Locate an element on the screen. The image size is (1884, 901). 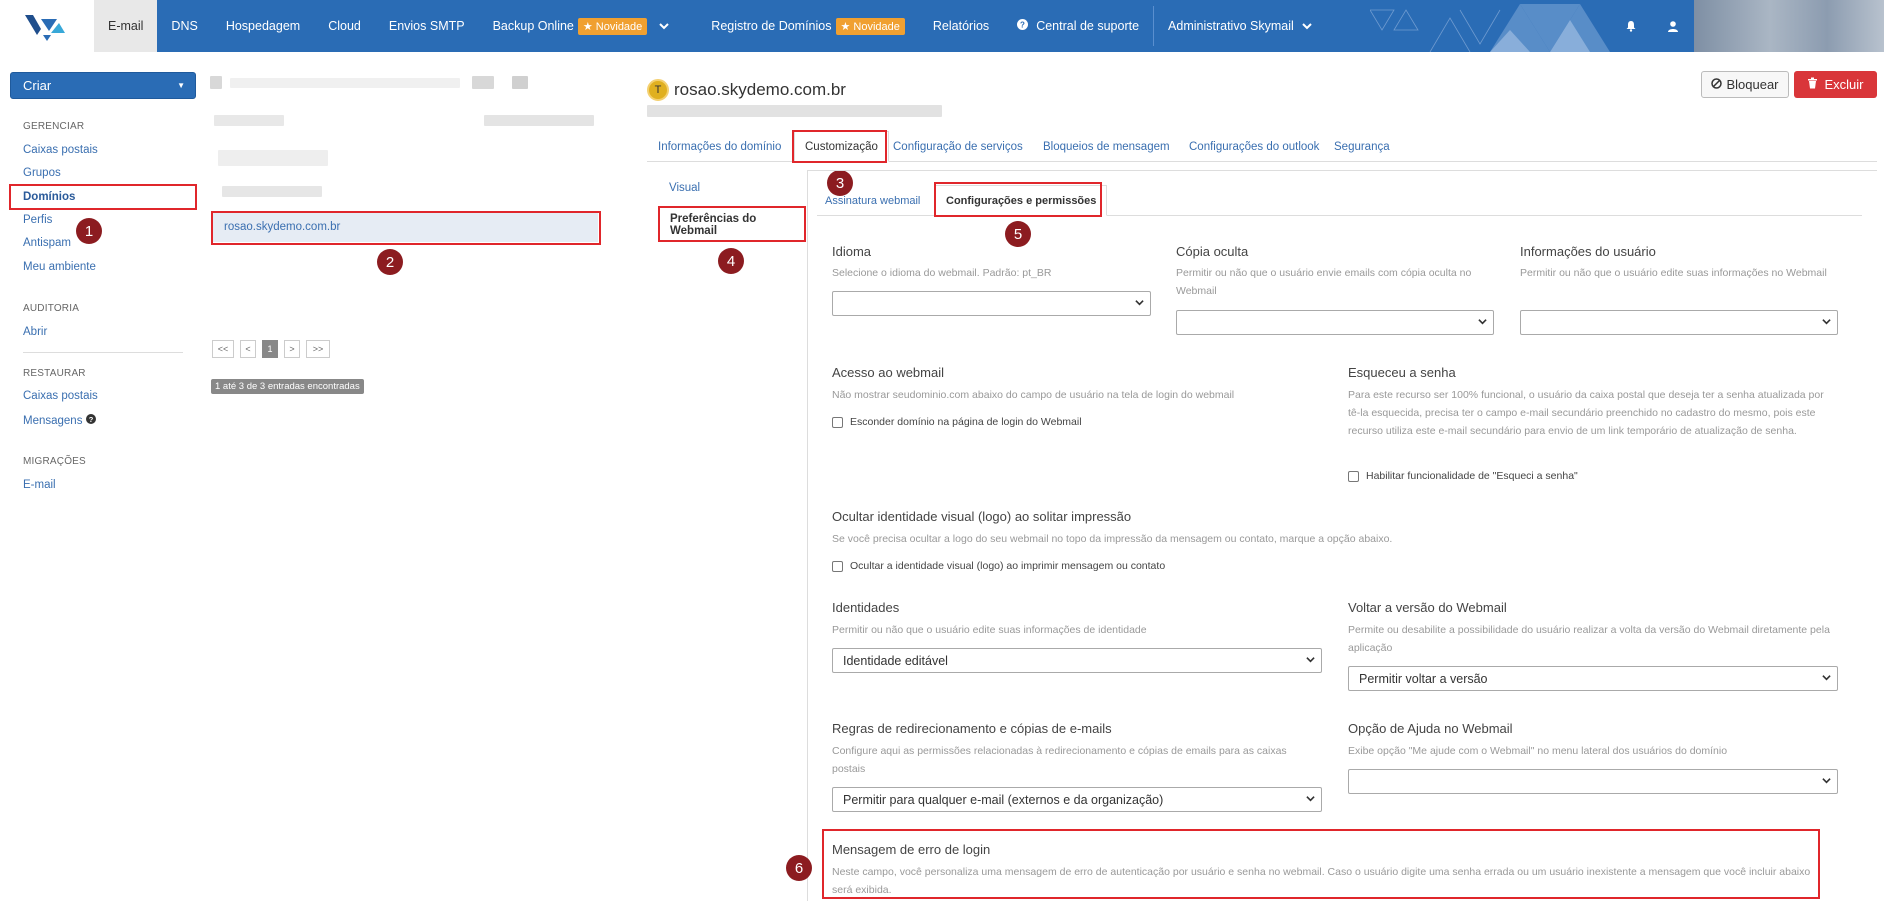
create-button: Criar ▼ is located at coordinates (103, 85).